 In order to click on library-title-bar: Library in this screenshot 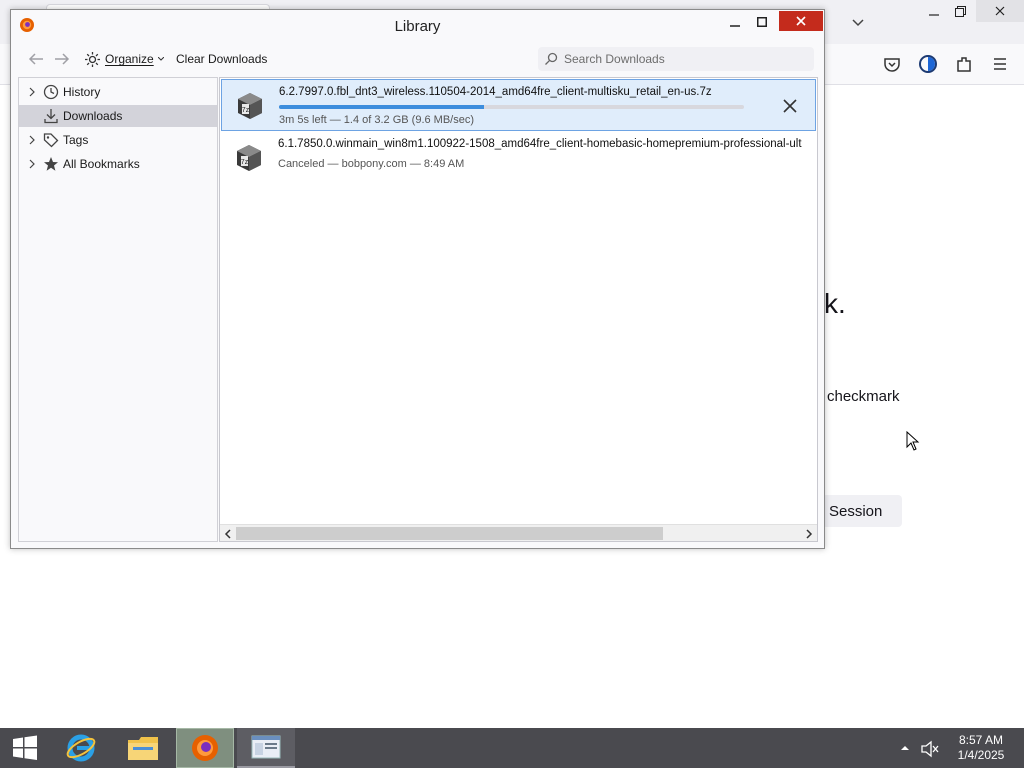, I will do `click(417, 25)`.